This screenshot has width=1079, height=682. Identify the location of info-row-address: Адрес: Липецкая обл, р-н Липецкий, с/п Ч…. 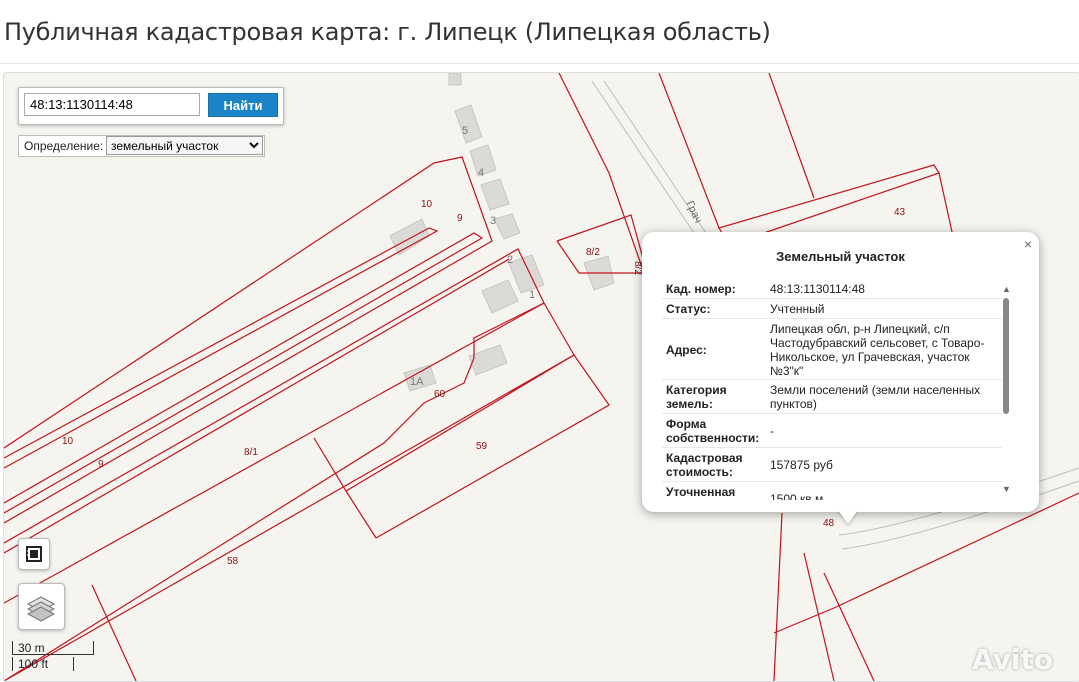
(832, 349).